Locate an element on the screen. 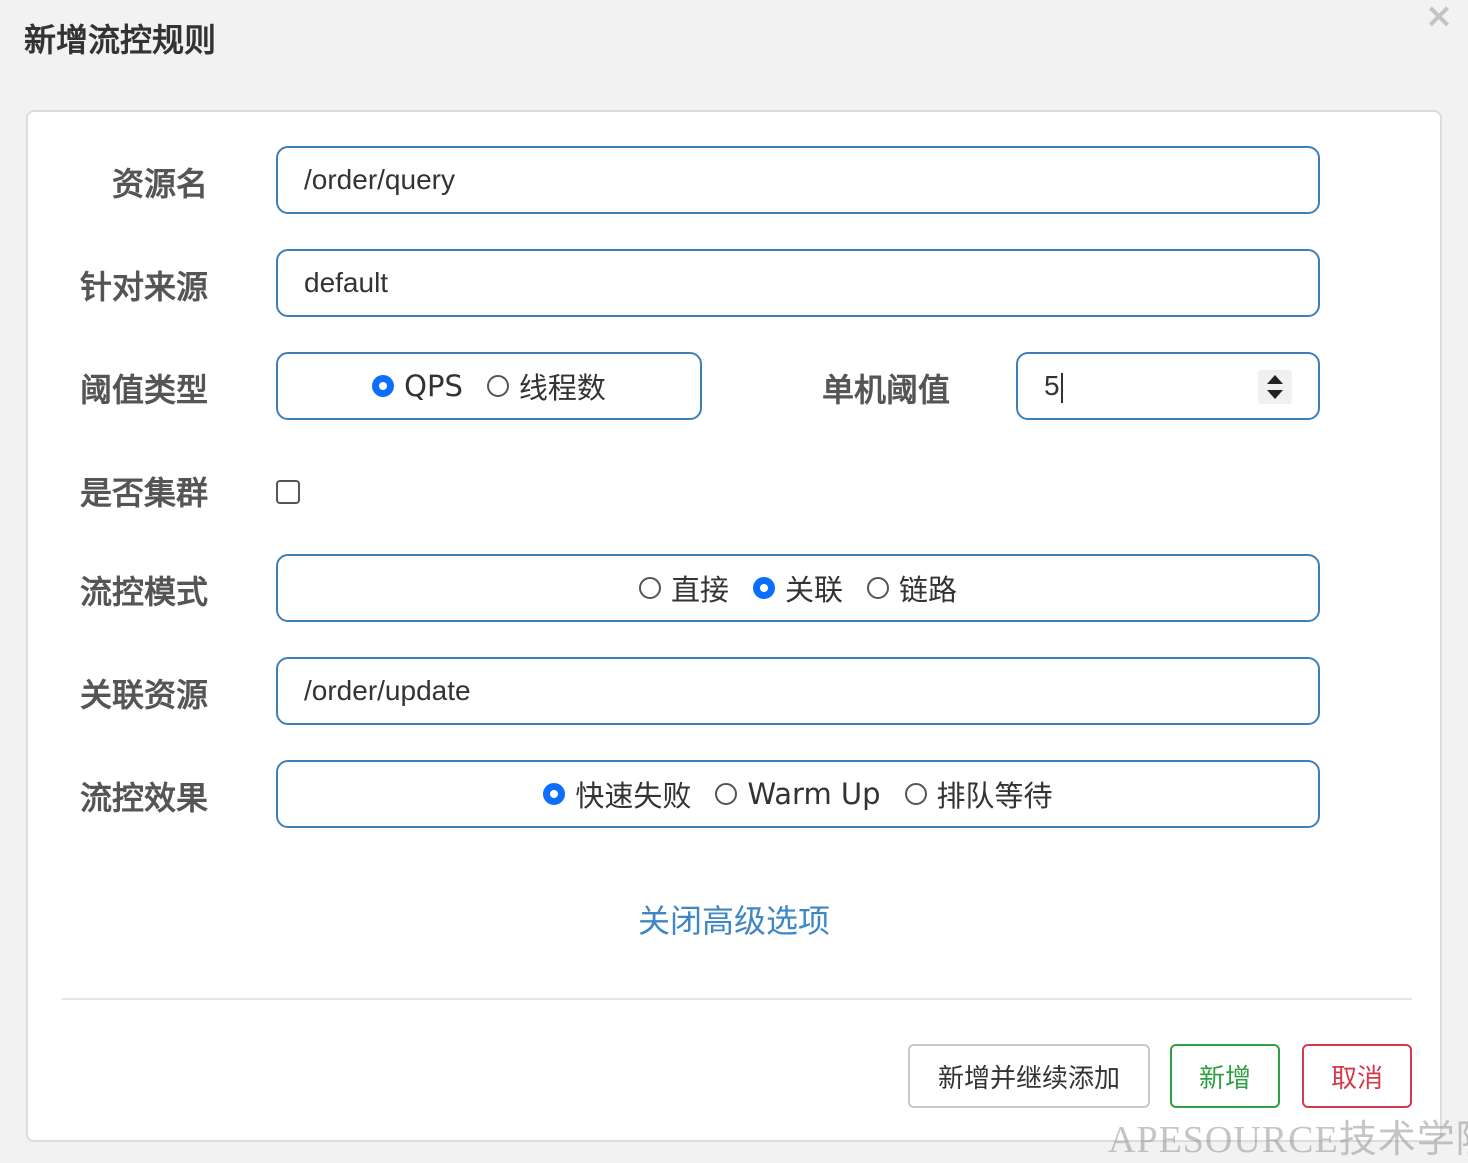 The width and height of the screenshot is (1468, 1163). behavior-option-warm-up: Warm Up is located at coordinates (798, 794).